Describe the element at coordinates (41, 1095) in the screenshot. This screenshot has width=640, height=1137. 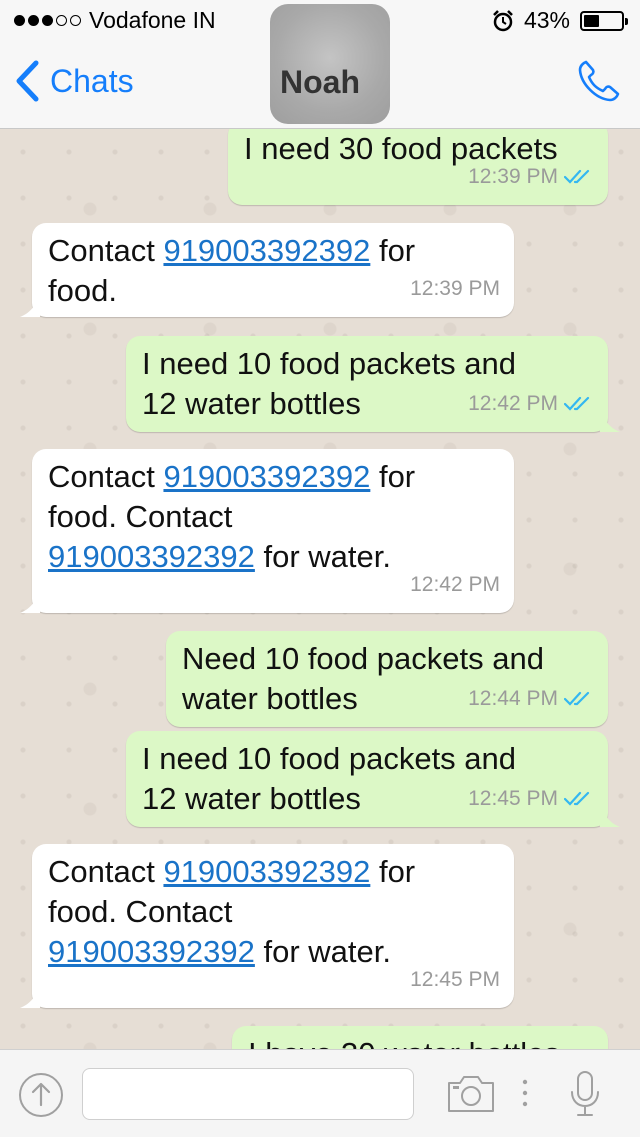
I see `upload-icon` at that location.